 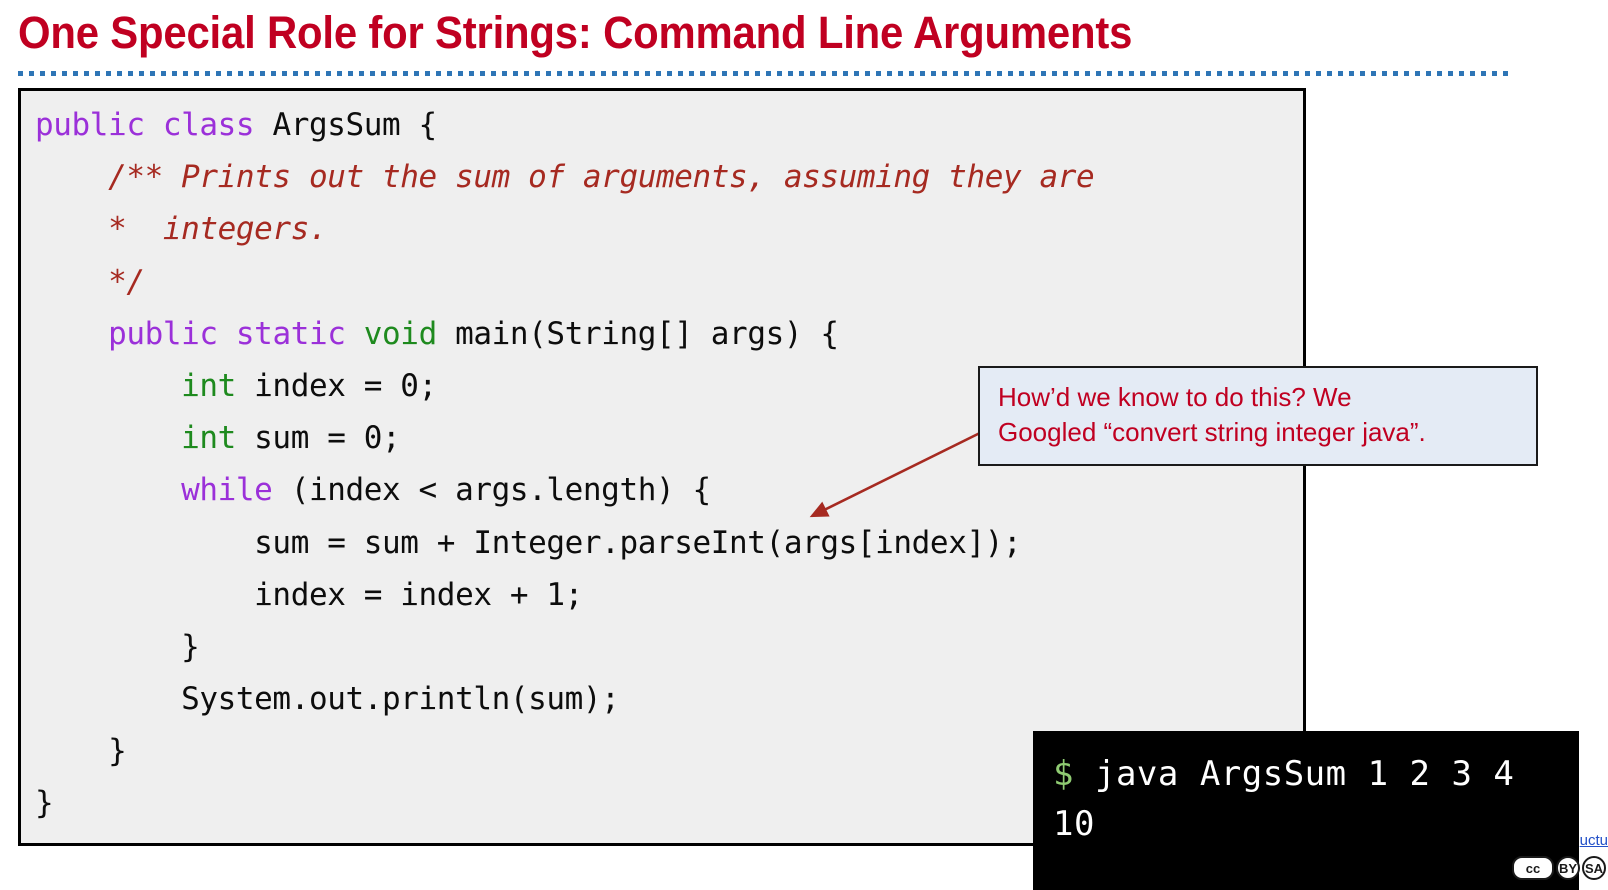 I want to click on code-token-pln: sum = 0;, so click(x=318, y=438).